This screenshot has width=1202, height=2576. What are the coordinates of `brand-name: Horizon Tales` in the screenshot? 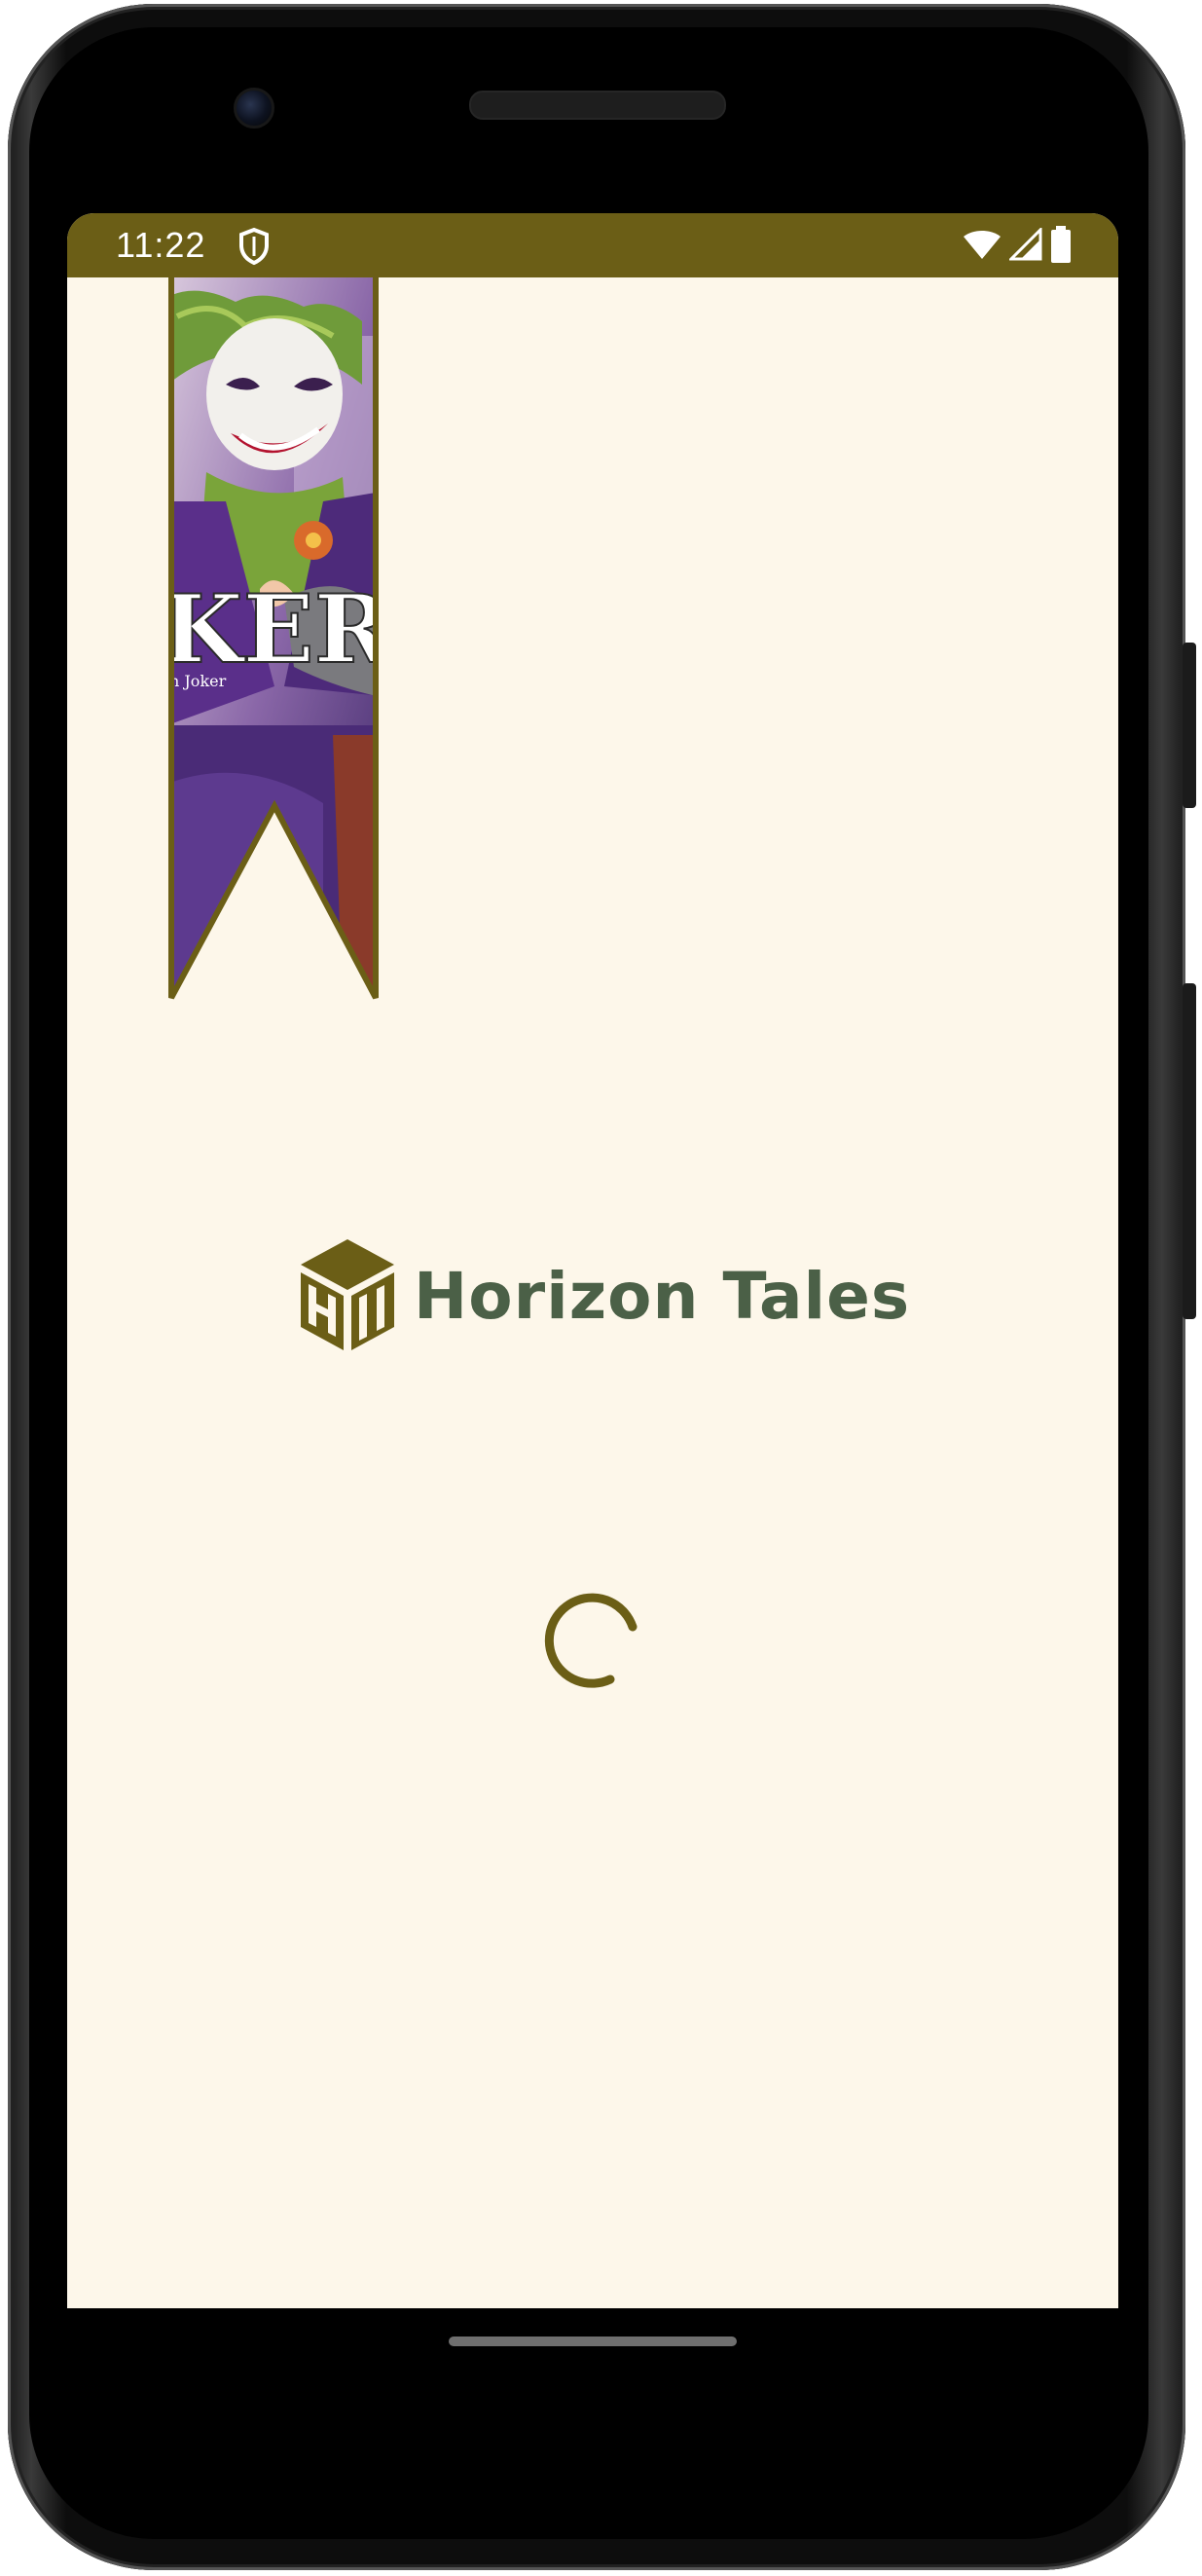 It's located at (662, 1296).